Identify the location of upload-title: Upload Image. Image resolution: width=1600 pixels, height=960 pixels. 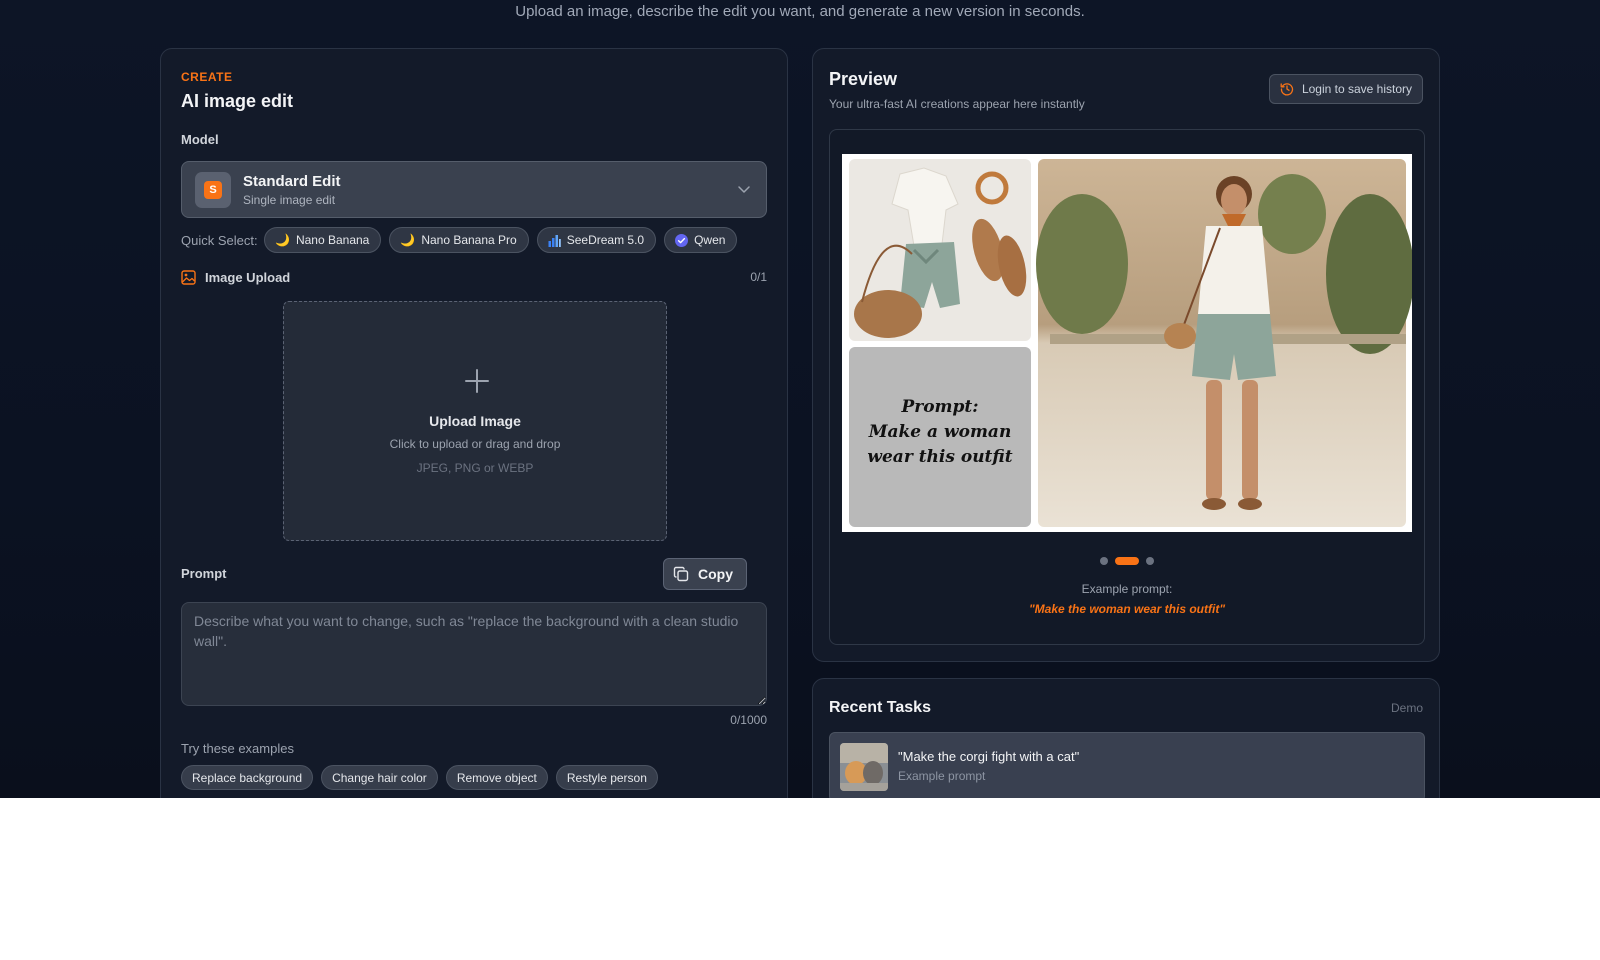
(475, 421).